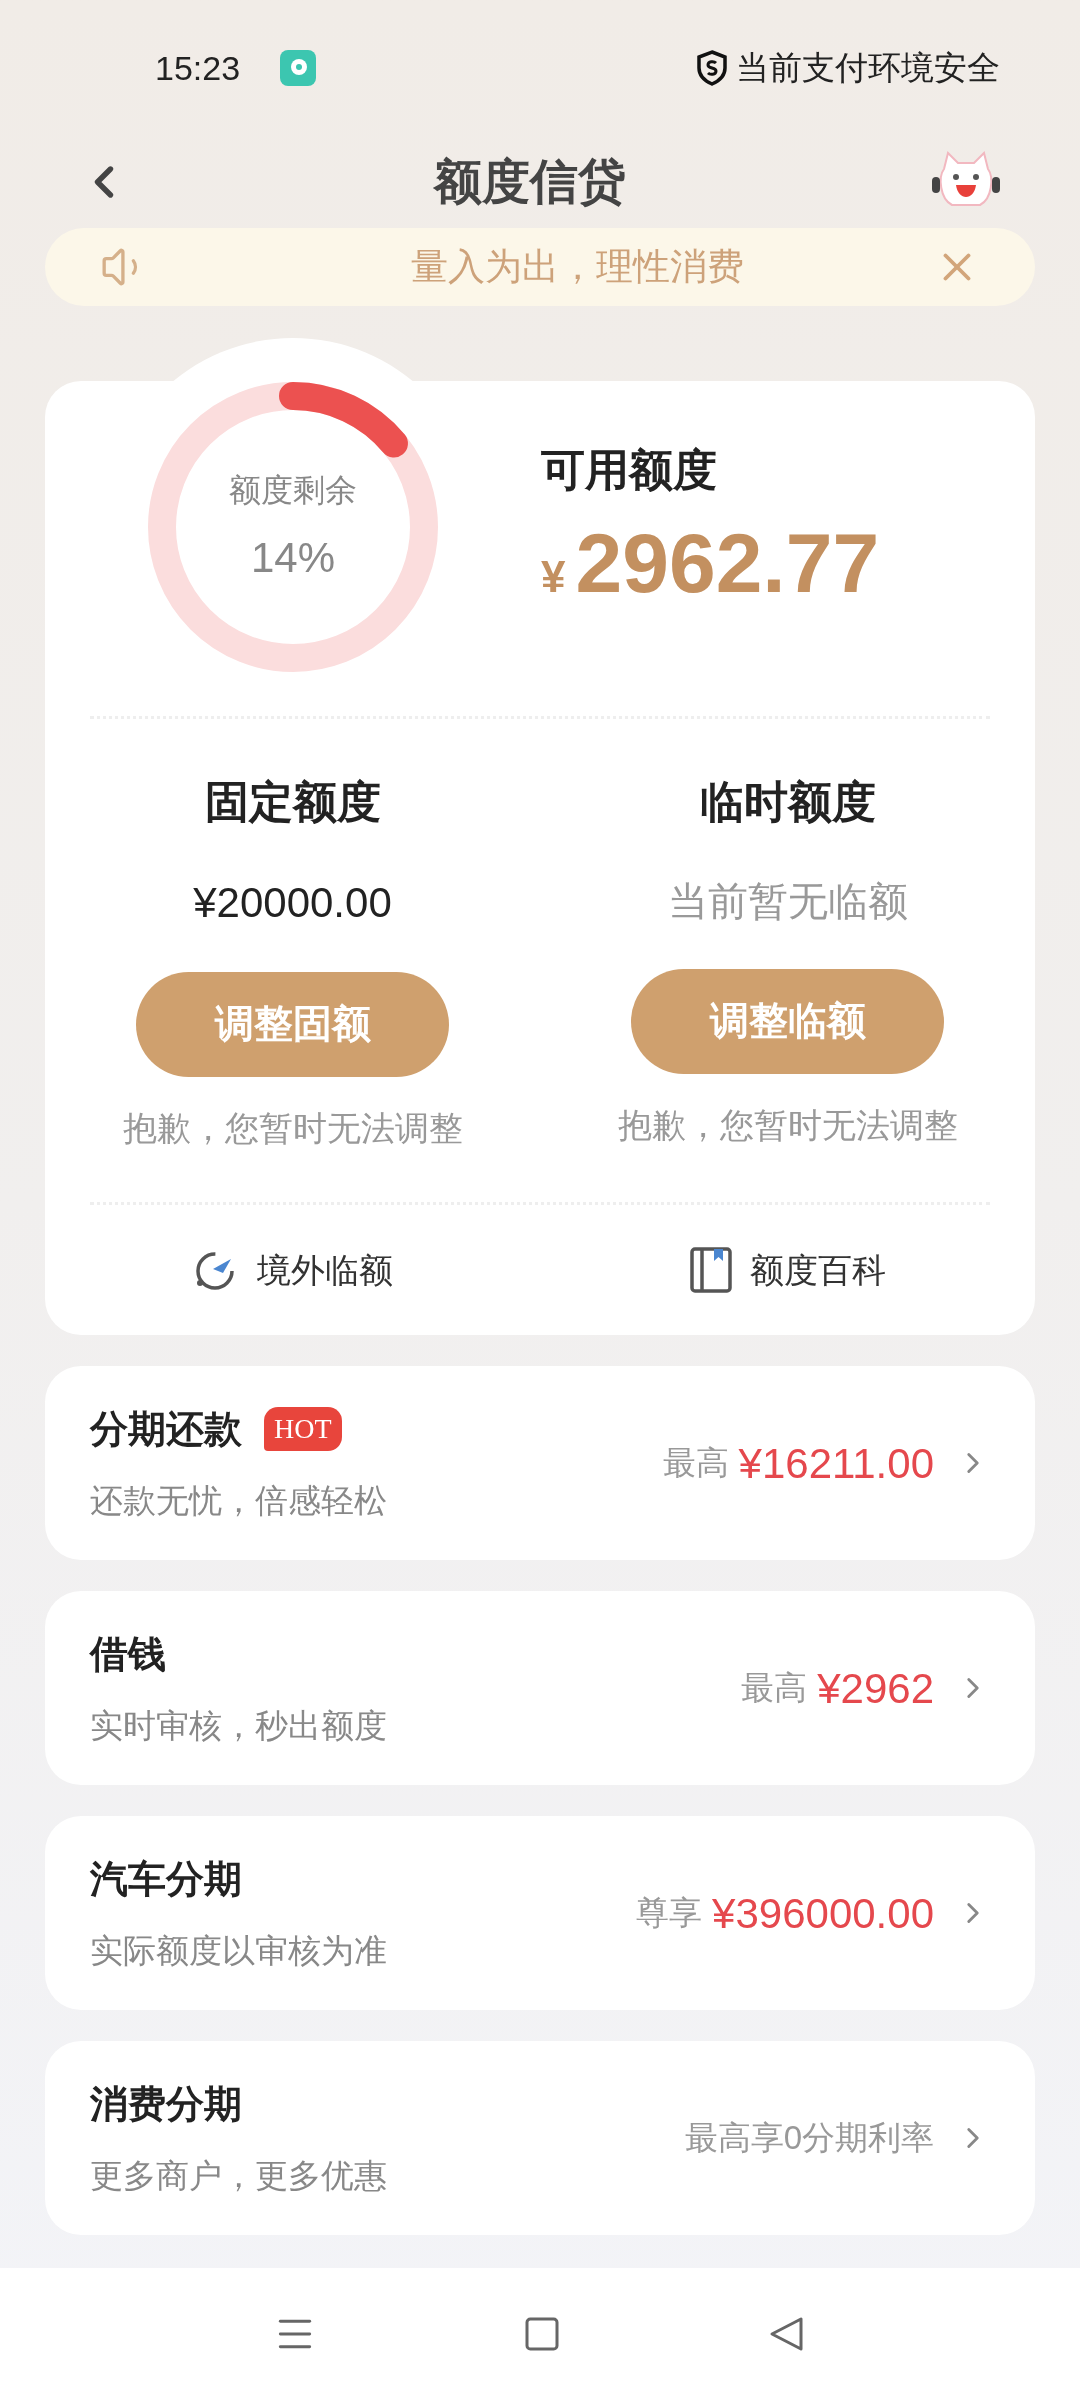  Describe the element at coordinates (809, 2138) in the screenshot. I see `amount-prefix: 最高享0分期利率` at that location.